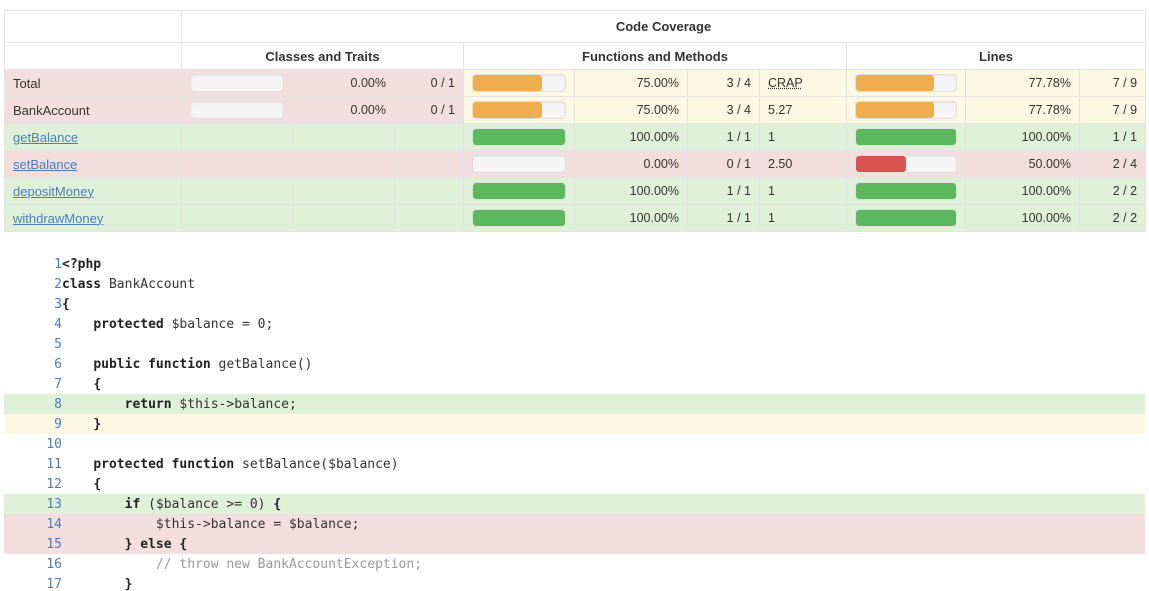 The height and width of the screenshot is (591, 1149). I want to click on coverage-table-row: depositMoney 100.00% 1 / 1 1 100.00% 2 / 2, so click(575, 191).